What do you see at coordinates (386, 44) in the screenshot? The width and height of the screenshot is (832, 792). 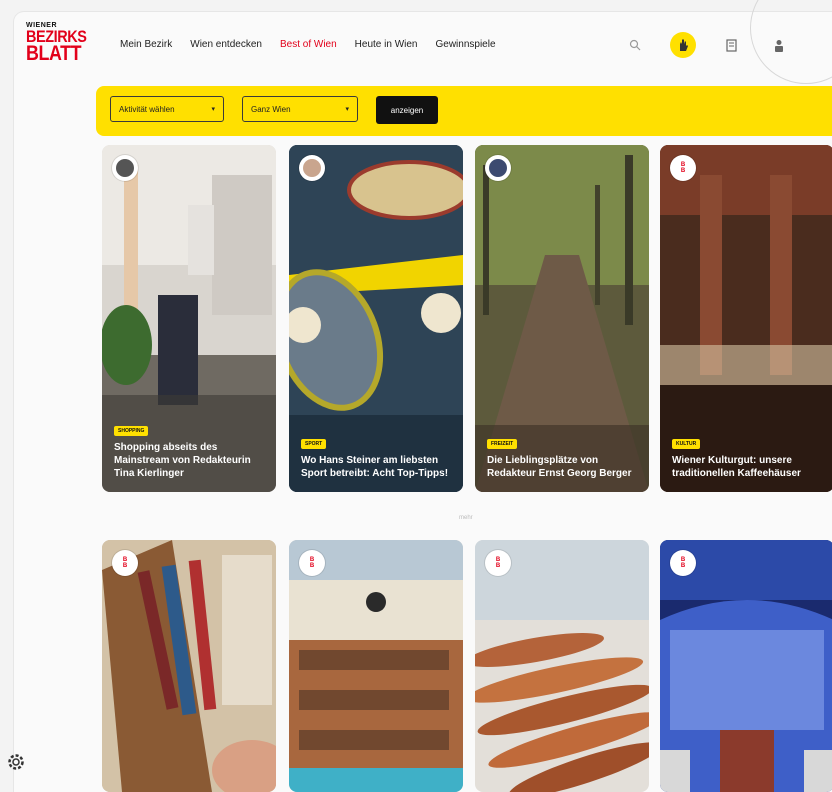 I see `nav-heute-in-wien: Heute in Wien` at bounding box center [386, 44].